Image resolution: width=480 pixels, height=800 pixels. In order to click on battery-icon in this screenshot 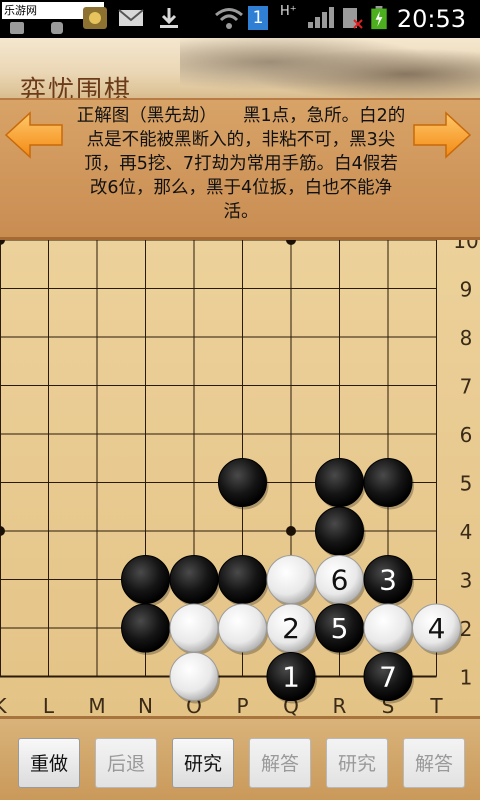, I will do `click(379, 18)`.